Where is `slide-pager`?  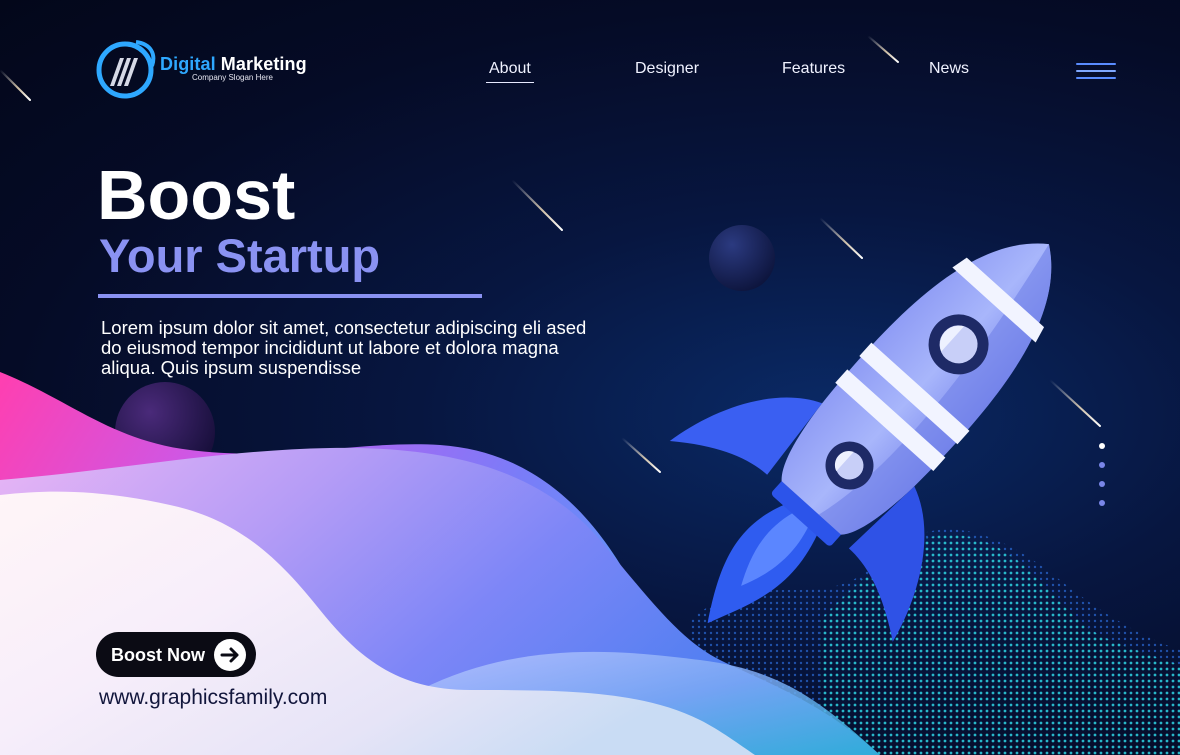
slide-pager is located at coordinates (1103, 475).